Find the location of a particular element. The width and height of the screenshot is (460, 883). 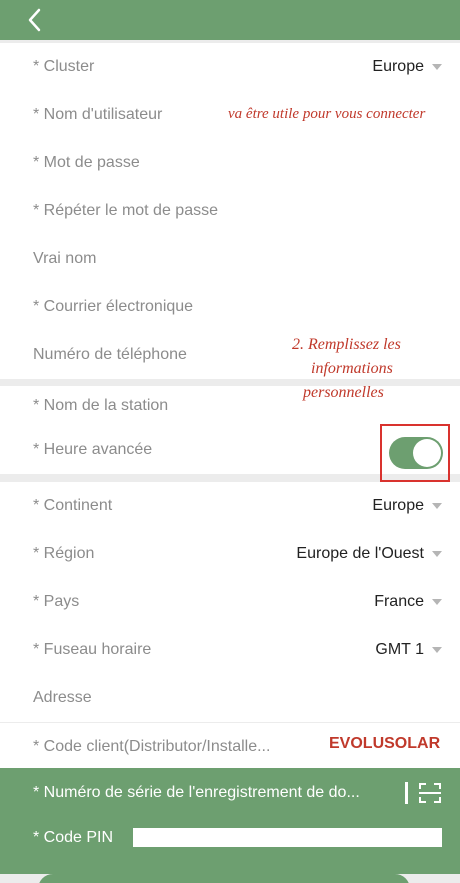

back-chevron-left-icon is located at coordinates (35, 20).